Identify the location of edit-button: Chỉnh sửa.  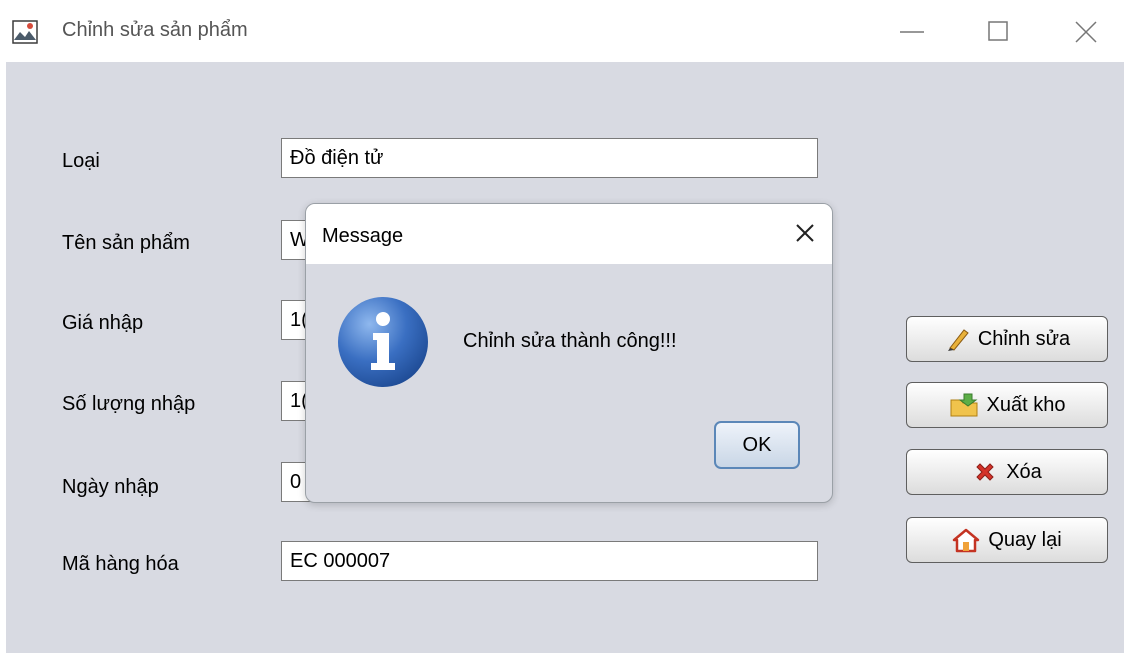
(1007, 339).